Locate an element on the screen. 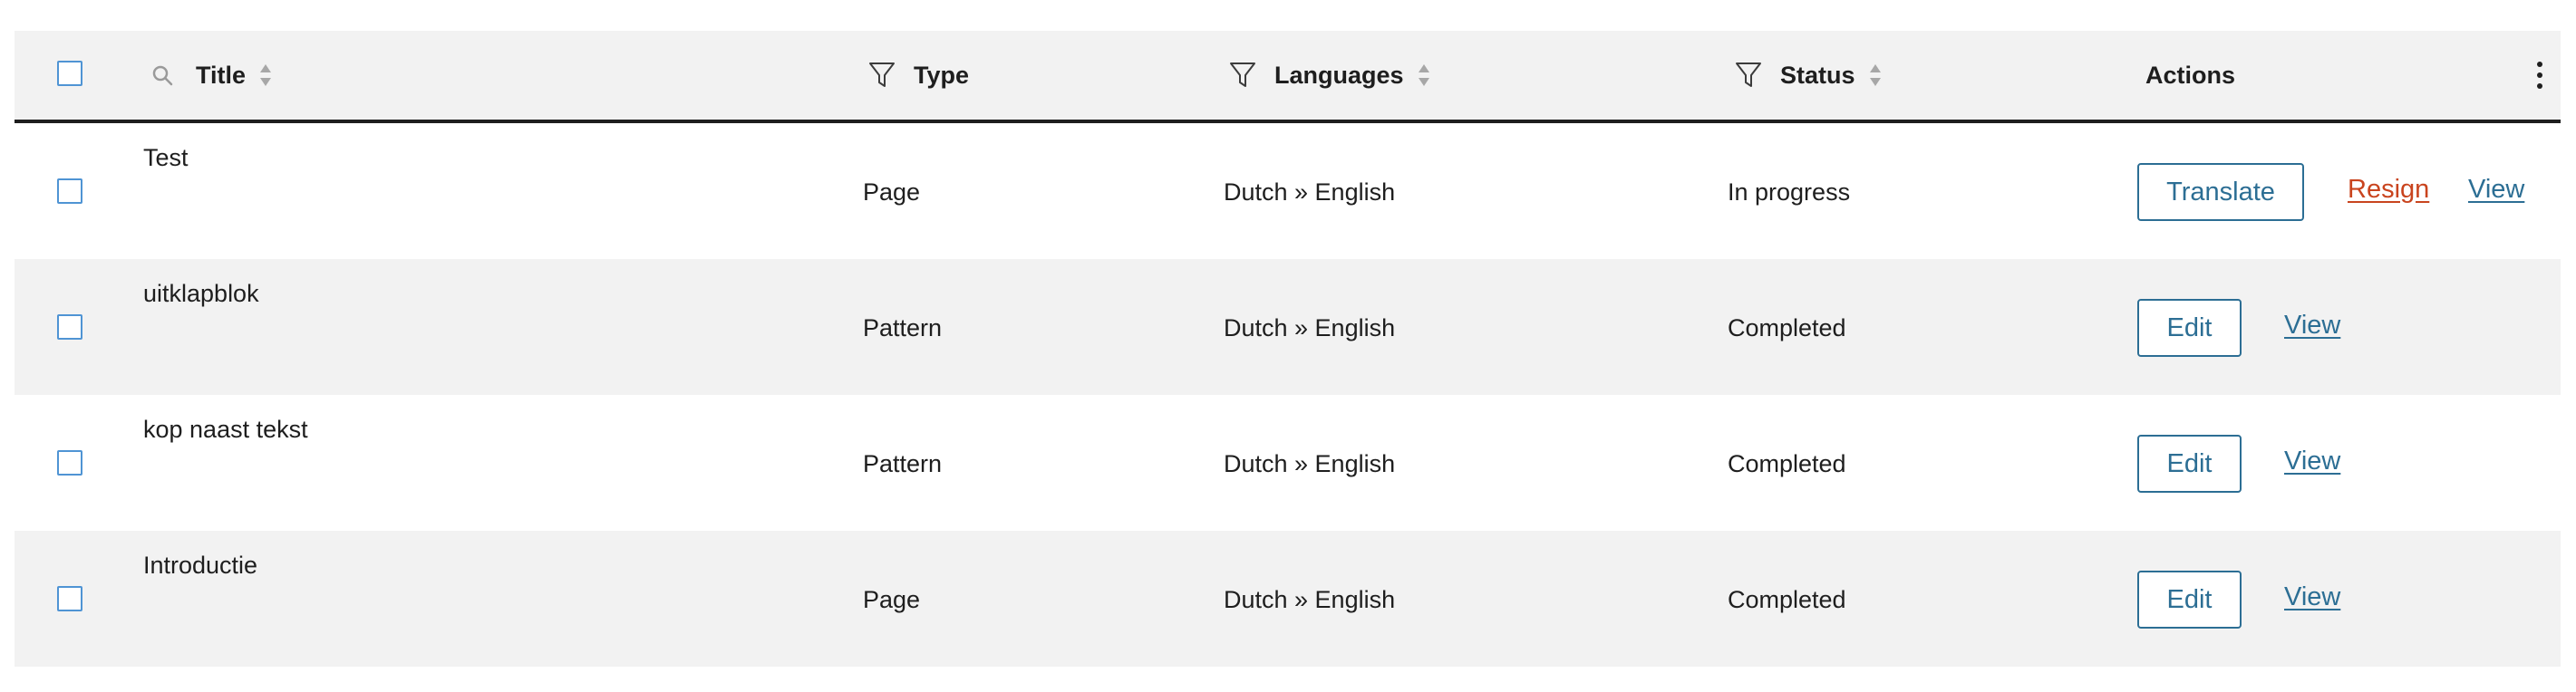  title-header-label: Title is located at coordinates (221, 75).